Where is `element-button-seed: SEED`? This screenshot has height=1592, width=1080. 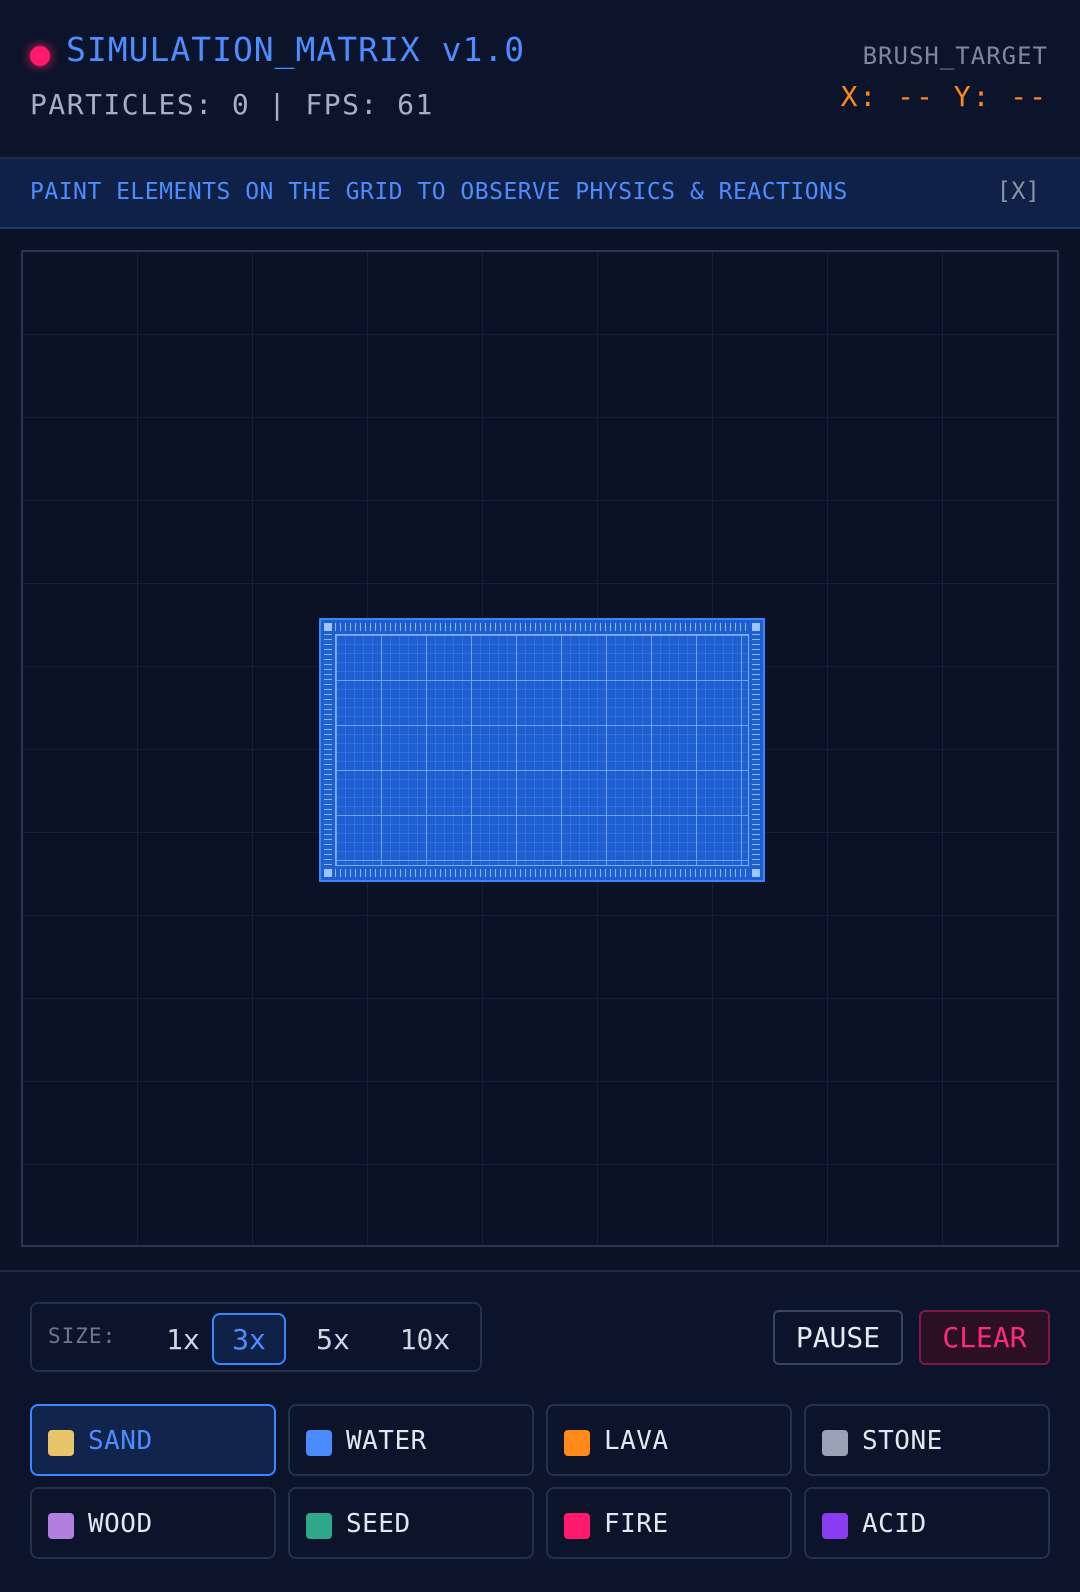 element-button-seed: SEED is located at coordinates (411, 1523).